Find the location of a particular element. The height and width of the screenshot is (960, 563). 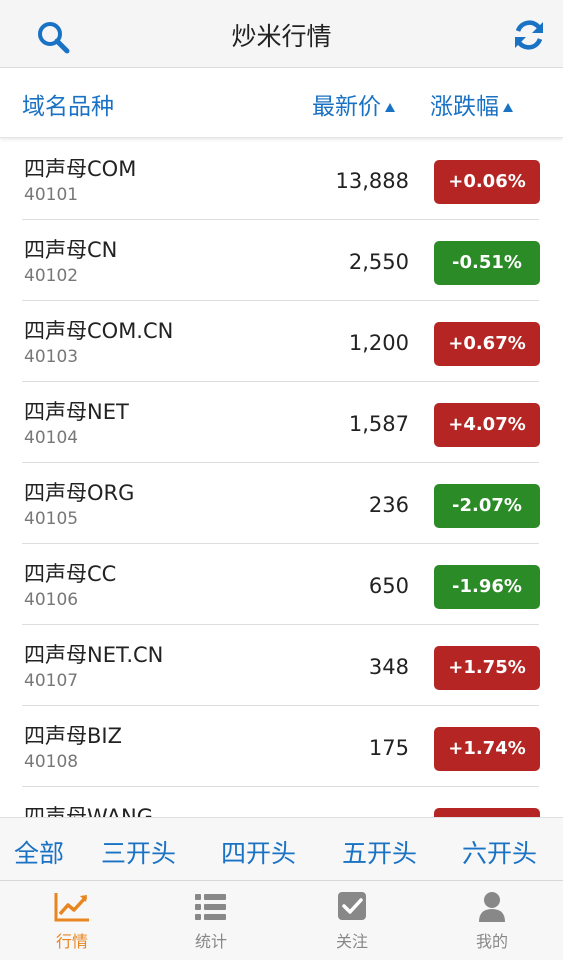

domain-name: 四声母ORG is located at coordinates (79, 493).